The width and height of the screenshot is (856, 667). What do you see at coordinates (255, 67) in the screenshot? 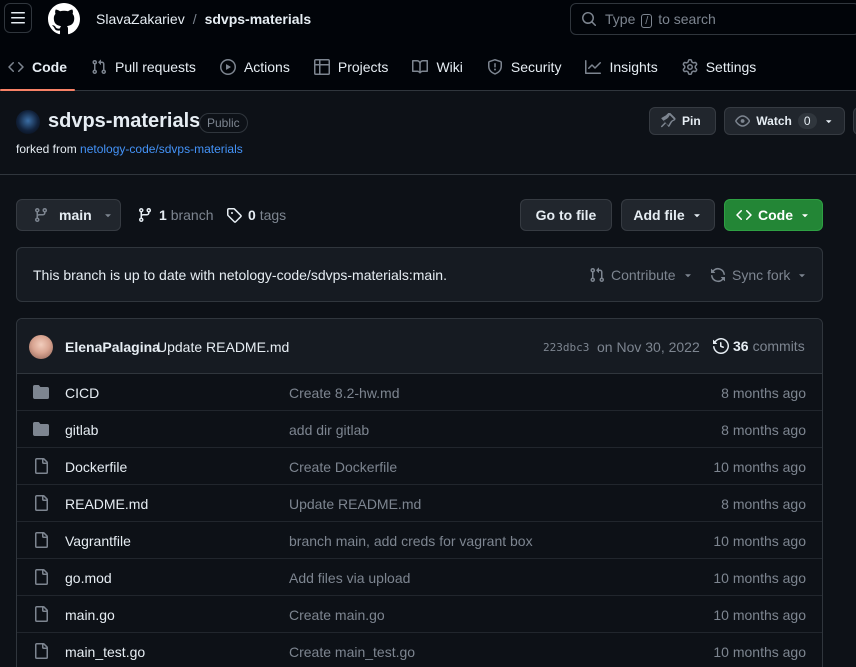
I see `tab-actions: Actions` at bounding box center [255, 67].